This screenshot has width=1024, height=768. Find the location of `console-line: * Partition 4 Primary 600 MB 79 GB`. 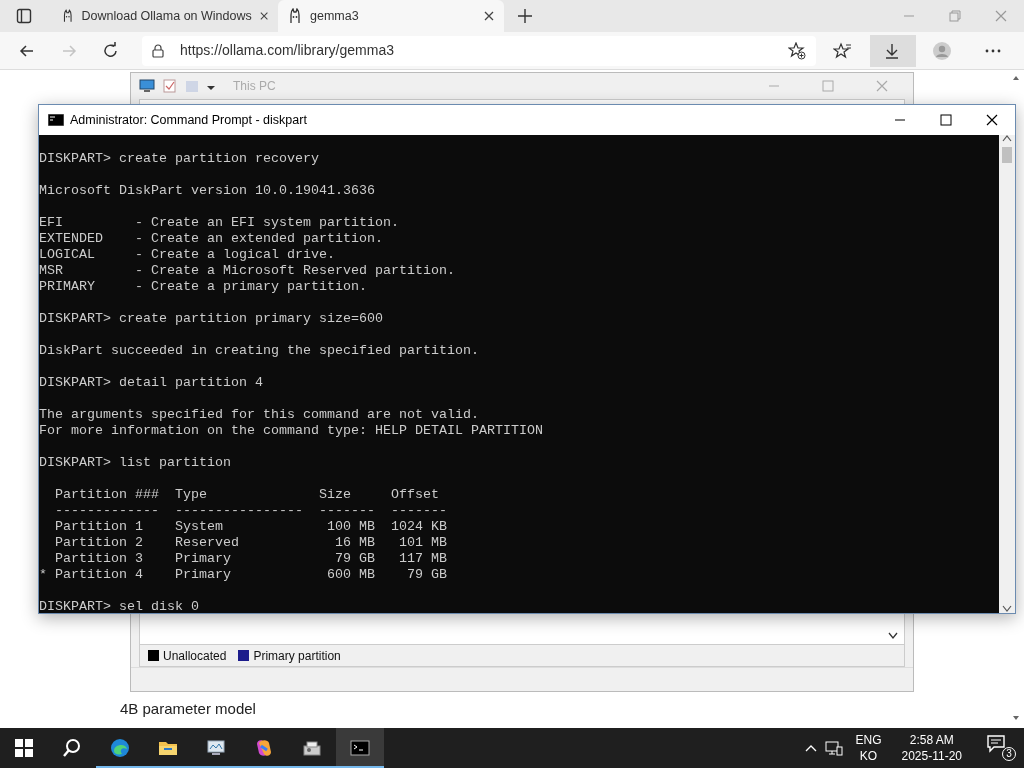

console-line: * Partition 4 Primary 600 MB 79 GB is located at coordinates (243, 575).